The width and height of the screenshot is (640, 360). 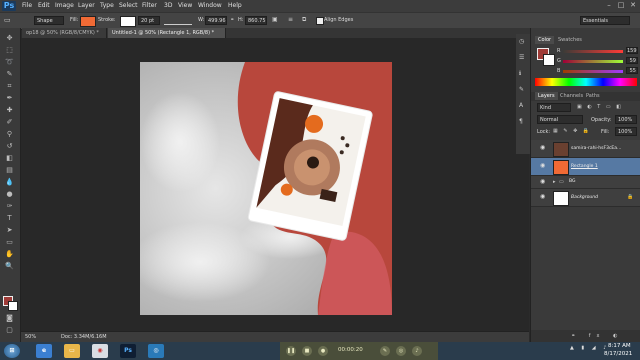 What do you see at coordinates (9, 218) in the screenshot?
I see `type-tool-icon: T` at bounding box center [9, 218].